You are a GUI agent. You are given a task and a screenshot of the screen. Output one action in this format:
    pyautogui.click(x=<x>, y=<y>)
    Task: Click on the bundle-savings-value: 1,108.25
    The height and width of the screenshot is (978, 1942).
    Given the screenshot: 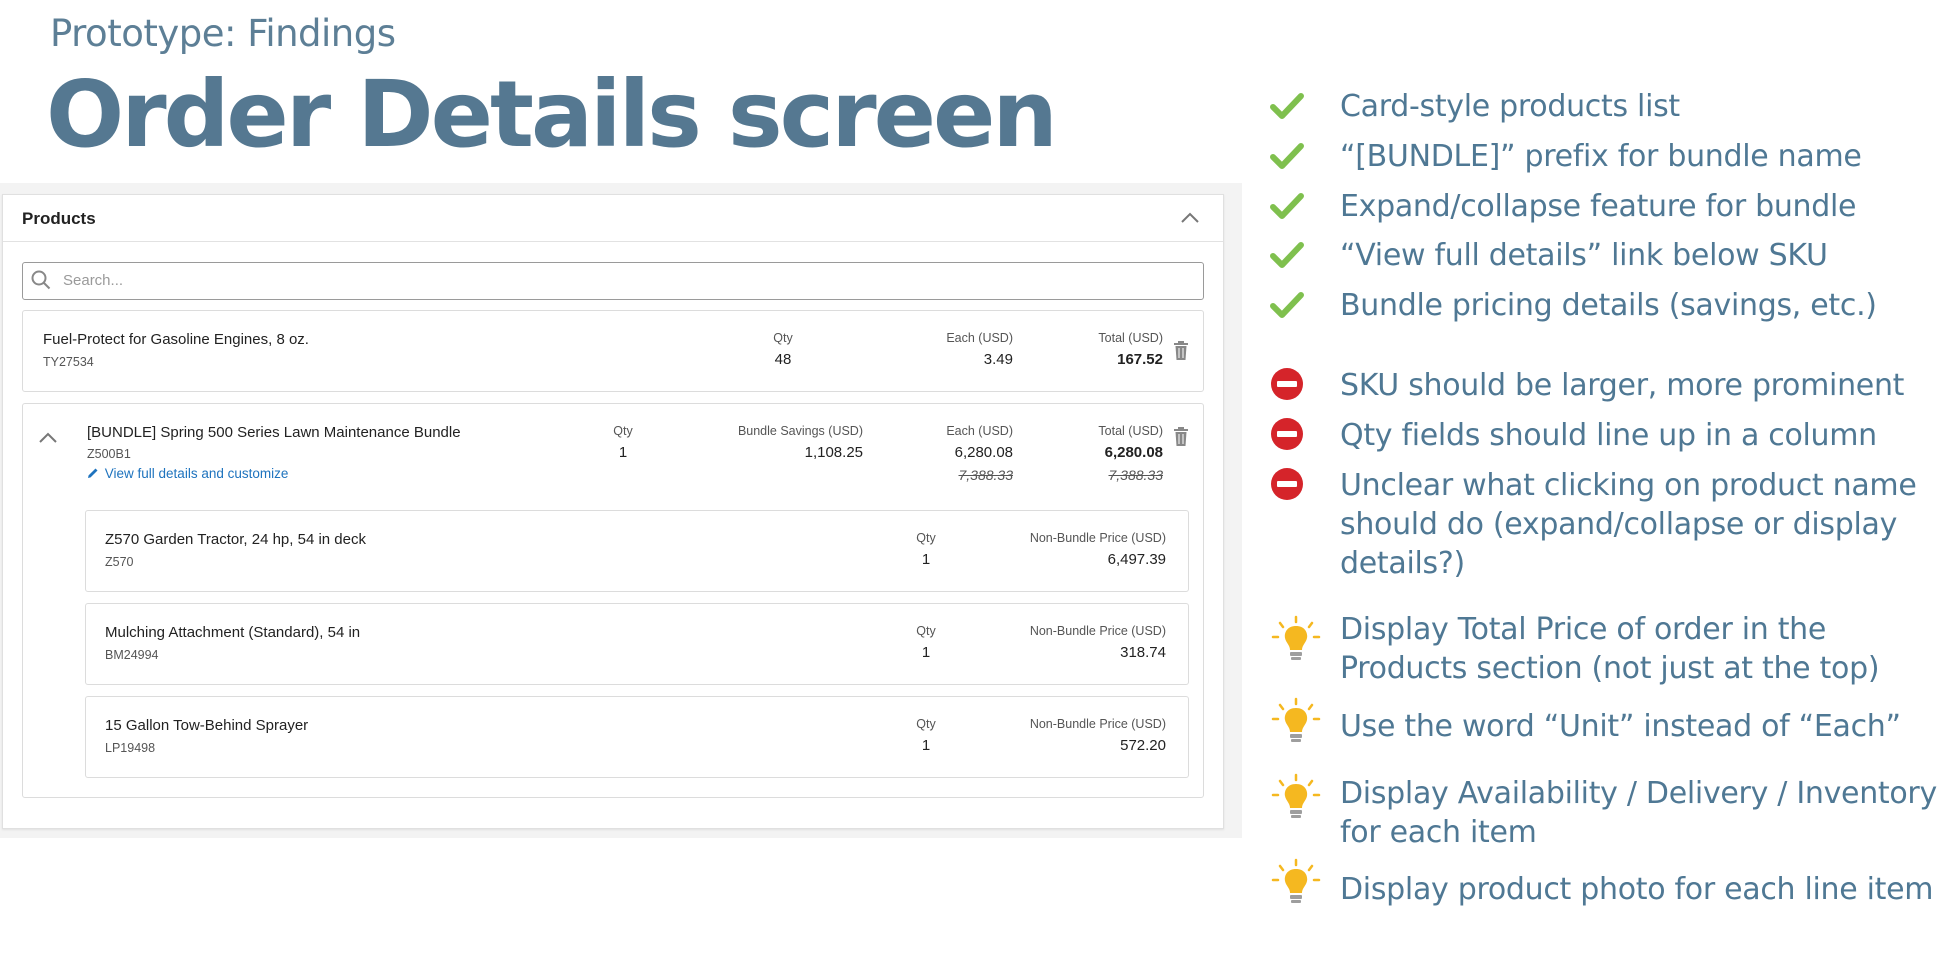 What is the action you would take?
    pyautogui.click(x=833, y=452)
    